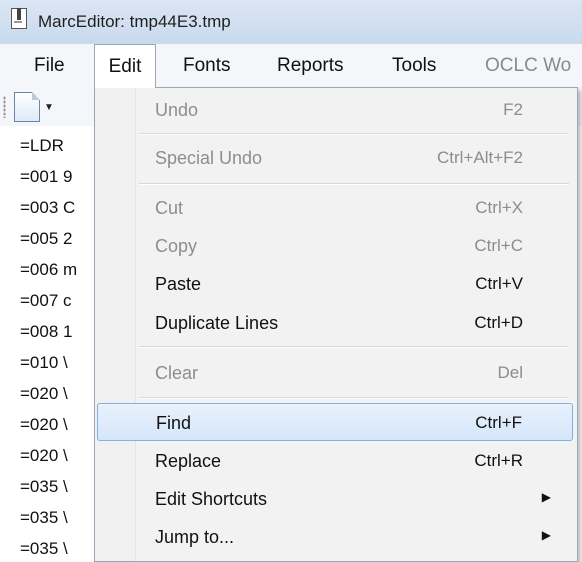 This screenshot has height=562, width=582. What do you see at coordinates (335, 373) in the screenshot?
I see `menu-item-clear: Clear Del` at bounding box center [335, 373].